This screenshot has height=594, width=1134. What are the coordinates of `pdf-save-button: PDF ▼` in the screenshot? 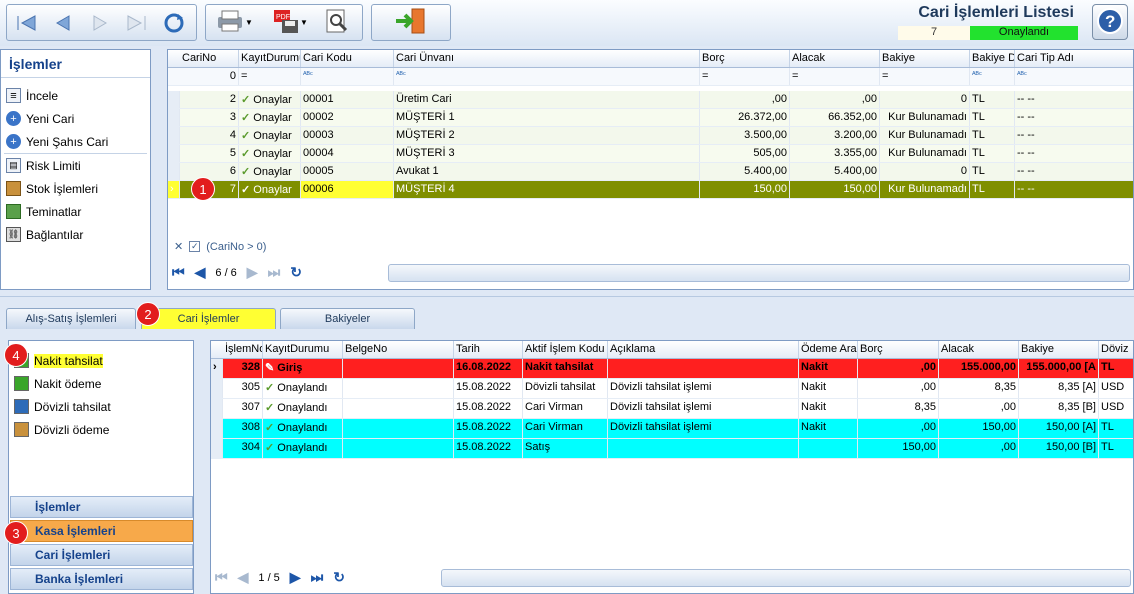 It's located at (290, 22).